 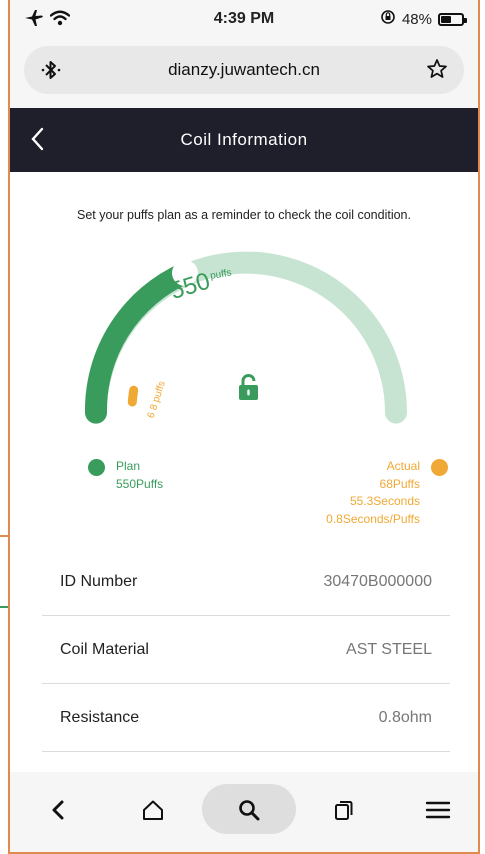 What do you see at coordinates (220, 274) in the screenshot?
I see `gauge-plan-unit: puffs` at bounding box center [220, 274].